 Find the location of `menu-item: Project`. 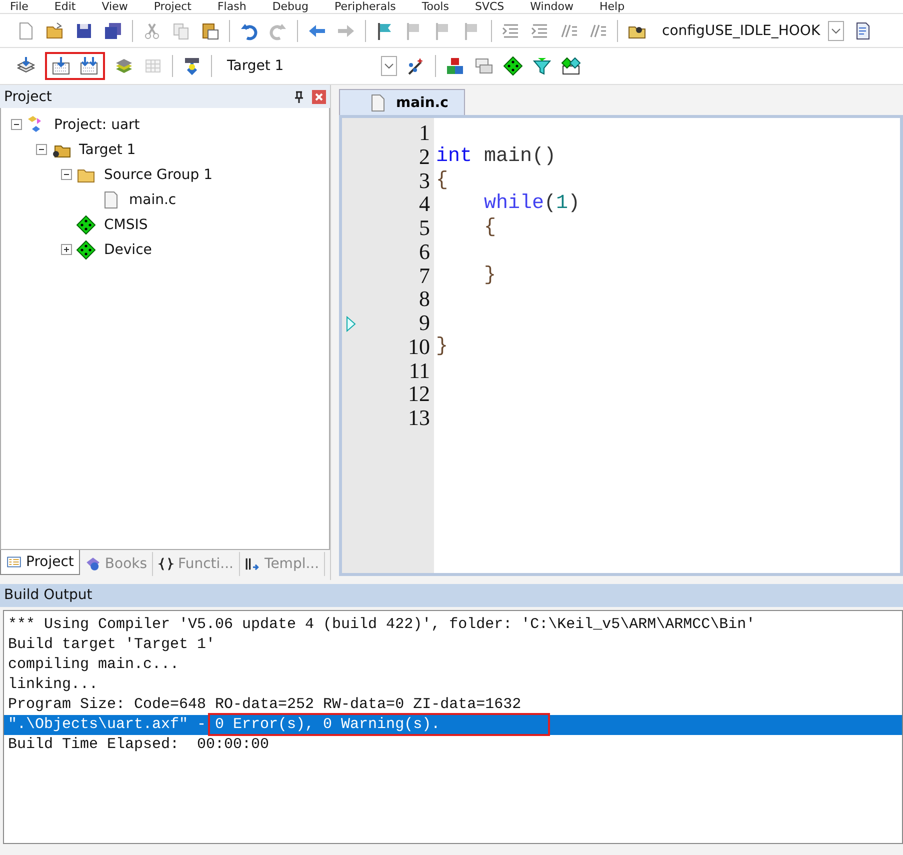

menu-item: Project is located at coordinates (173, 6).